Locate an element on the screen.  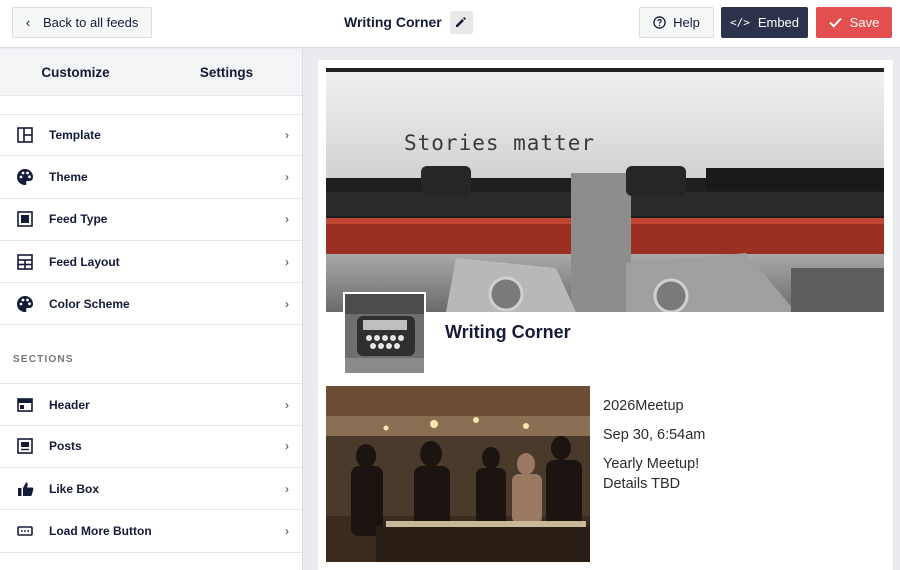
edit-title-button is located at coordinates (461, 22).